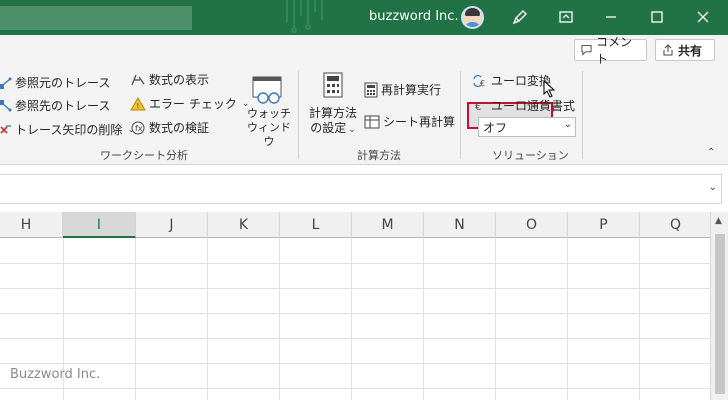 The width and height of the screenshot is (728, 400). I want to click on calculation-options-button: 計算方法 の設定 ⌄, so click(333, 122).